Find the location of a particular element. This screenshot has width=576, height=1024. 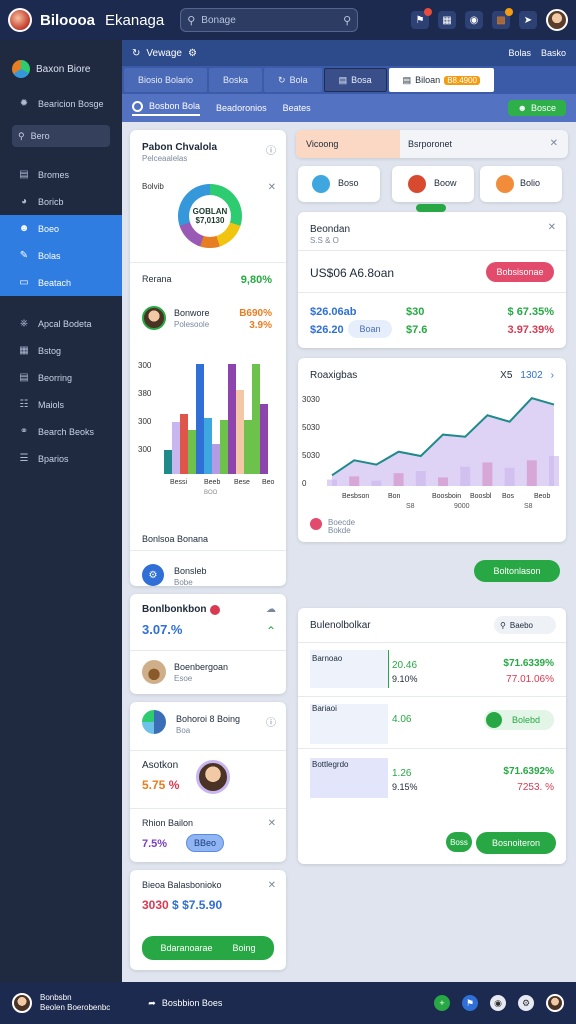

sidebar-item-5: ✎ Bolas is located at coordinates (61, 255).